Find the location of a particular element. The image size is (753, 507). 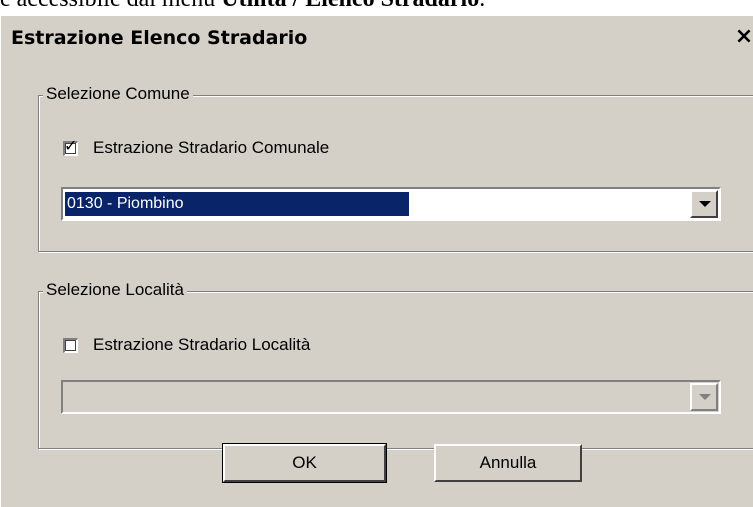

comune-select: 0130 - Piombino is located at coordinates (391, 204).